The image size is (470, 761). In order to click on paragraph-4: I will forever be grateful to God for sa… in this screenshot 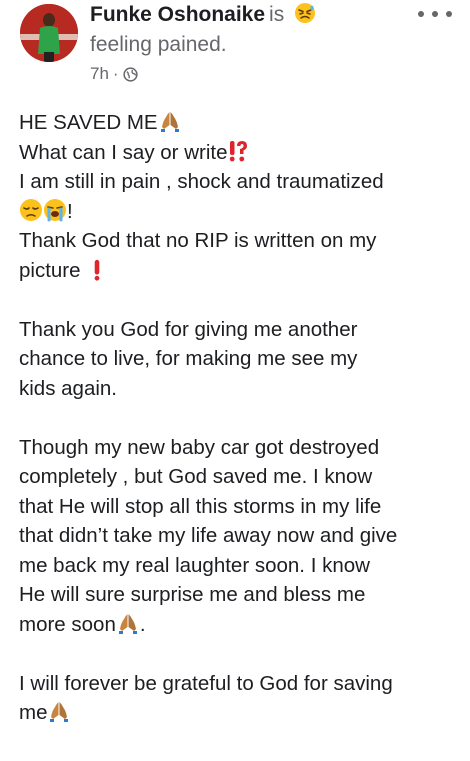, I will do `click(239, 698)`.